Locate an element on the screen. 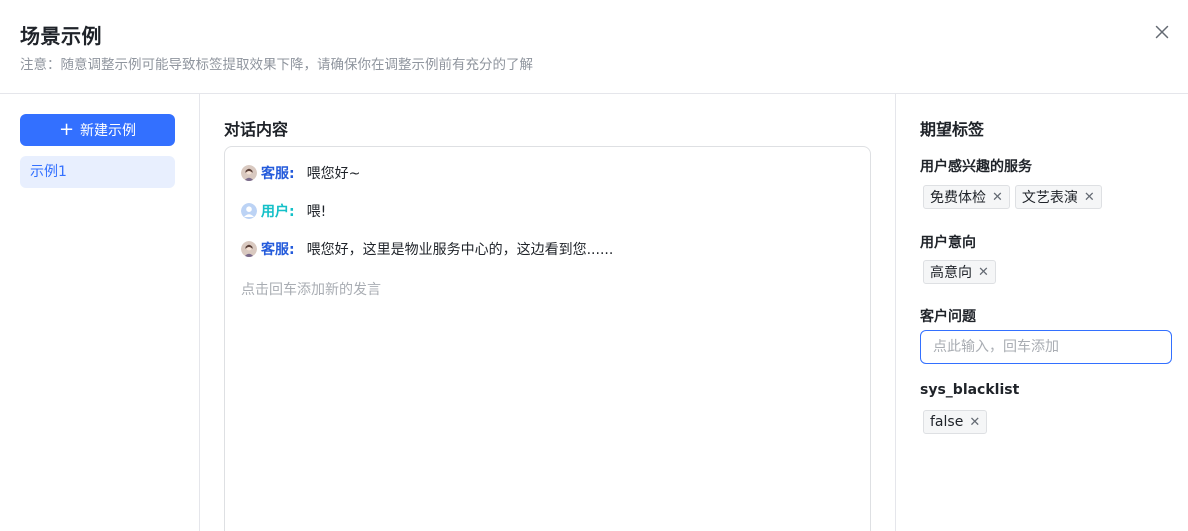  notice-text: 注意：随意调整示例可能导致标签提取效果下降，请确保你在调整示例前有充分的了解 is located at coordinates (276, 65).